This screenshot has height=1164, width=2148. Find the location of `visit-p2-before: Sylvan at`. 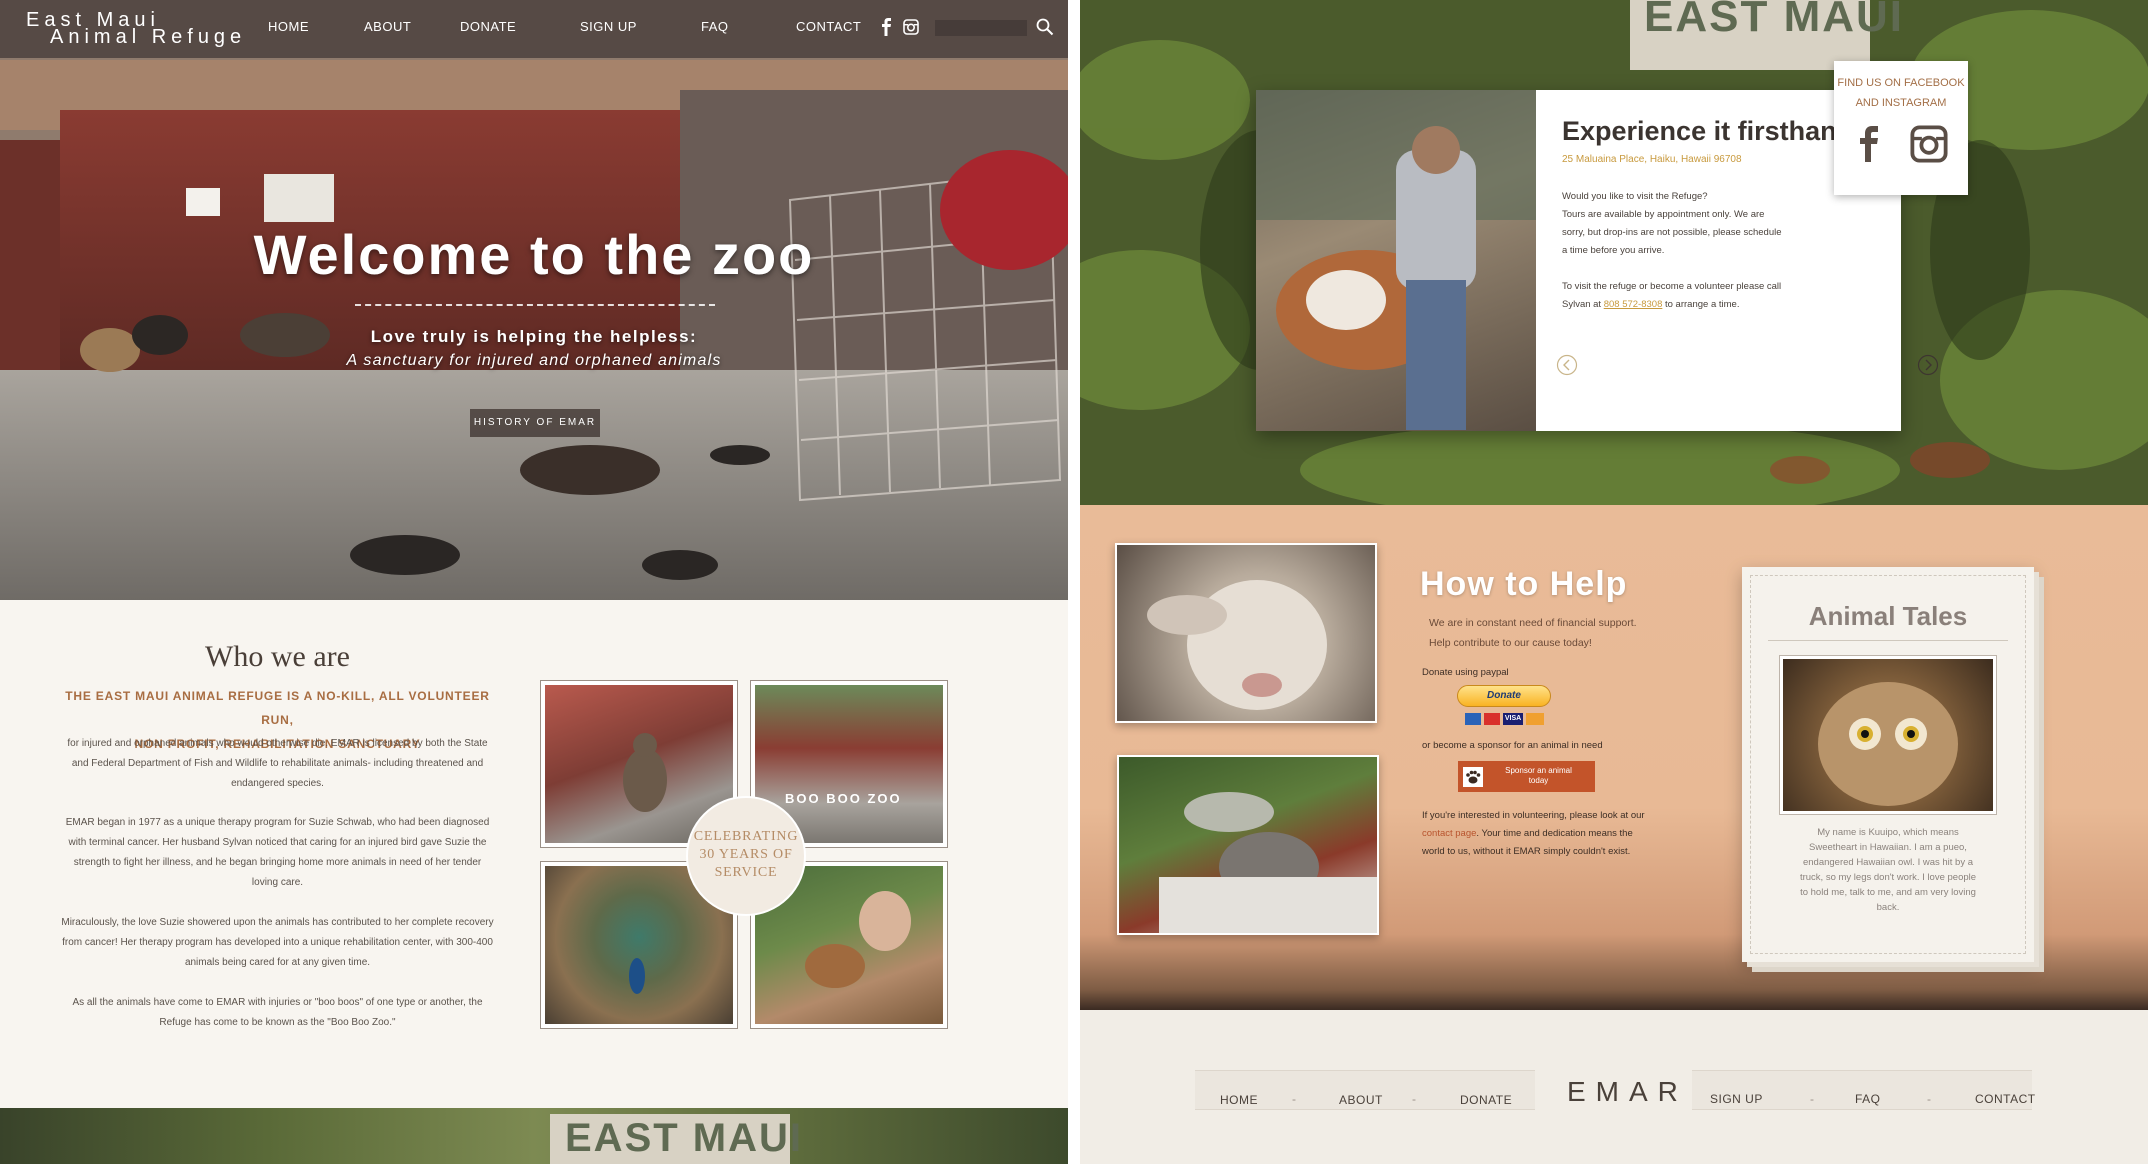

visit-p2-before: Sylvan at is located at coordinates (1583, 304).